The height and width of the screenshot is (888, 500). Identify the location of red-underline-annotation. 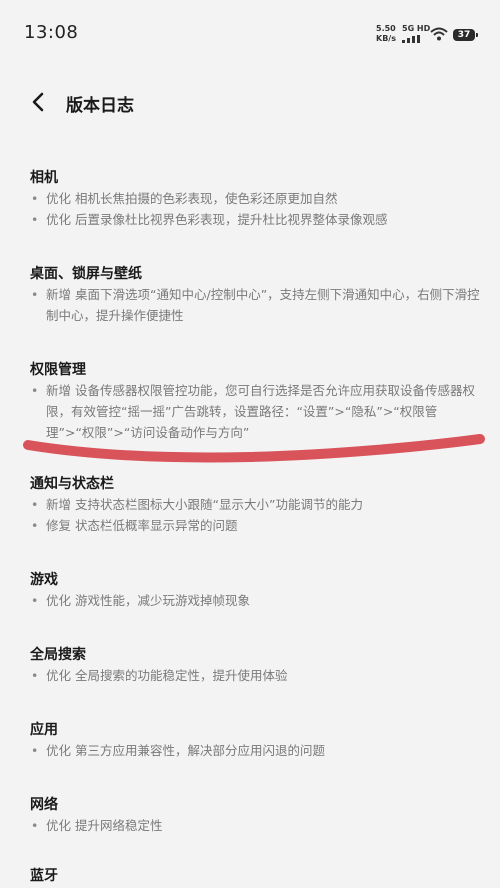
(254, 448).